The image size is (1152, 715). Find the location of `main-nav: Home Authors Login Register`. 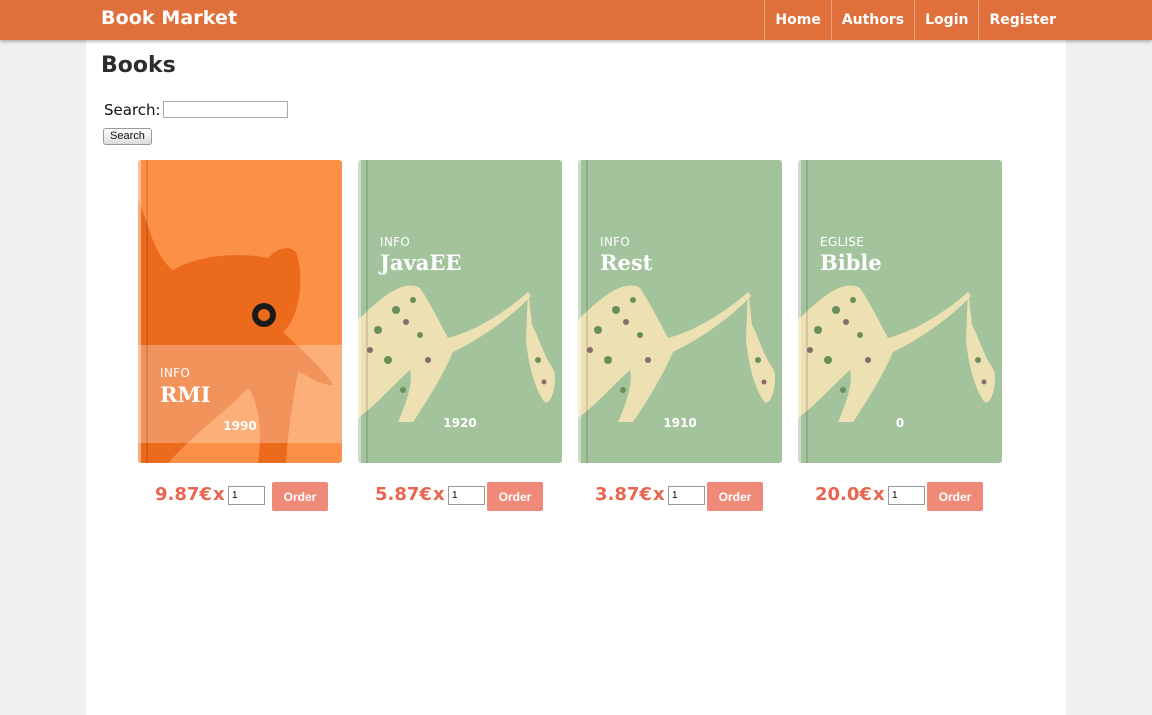

main-nav: Home Authors Login Register is located at coordinates (915, 20).